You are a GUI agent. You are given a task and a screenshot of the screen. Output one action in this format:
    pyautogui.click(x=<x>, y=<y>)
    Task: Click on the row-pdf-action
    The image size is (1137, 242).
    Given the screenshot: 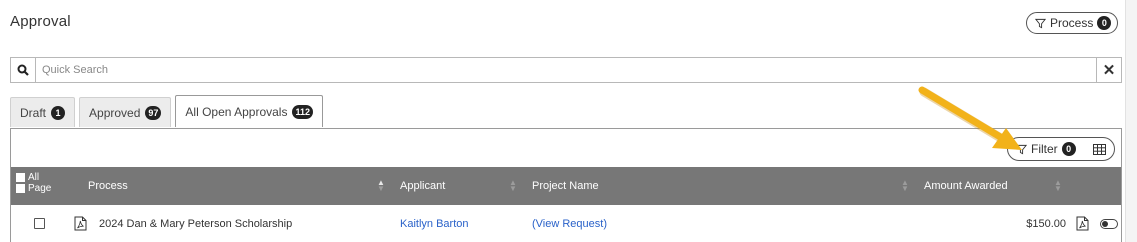 What is the action you would take?
    pyautogui.click(x=1082, y=223)
    